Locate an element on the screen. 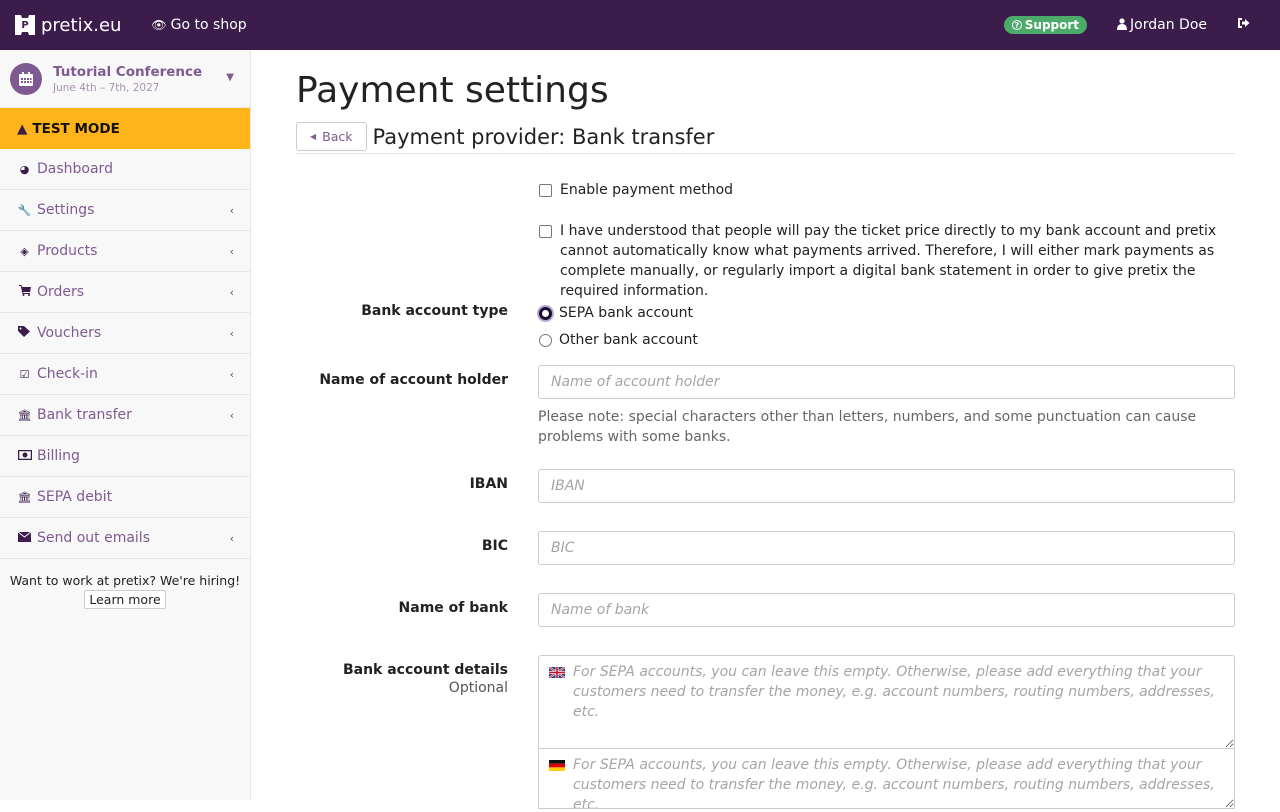  bank-details-de-textarea is located at coordinates (886, 778).